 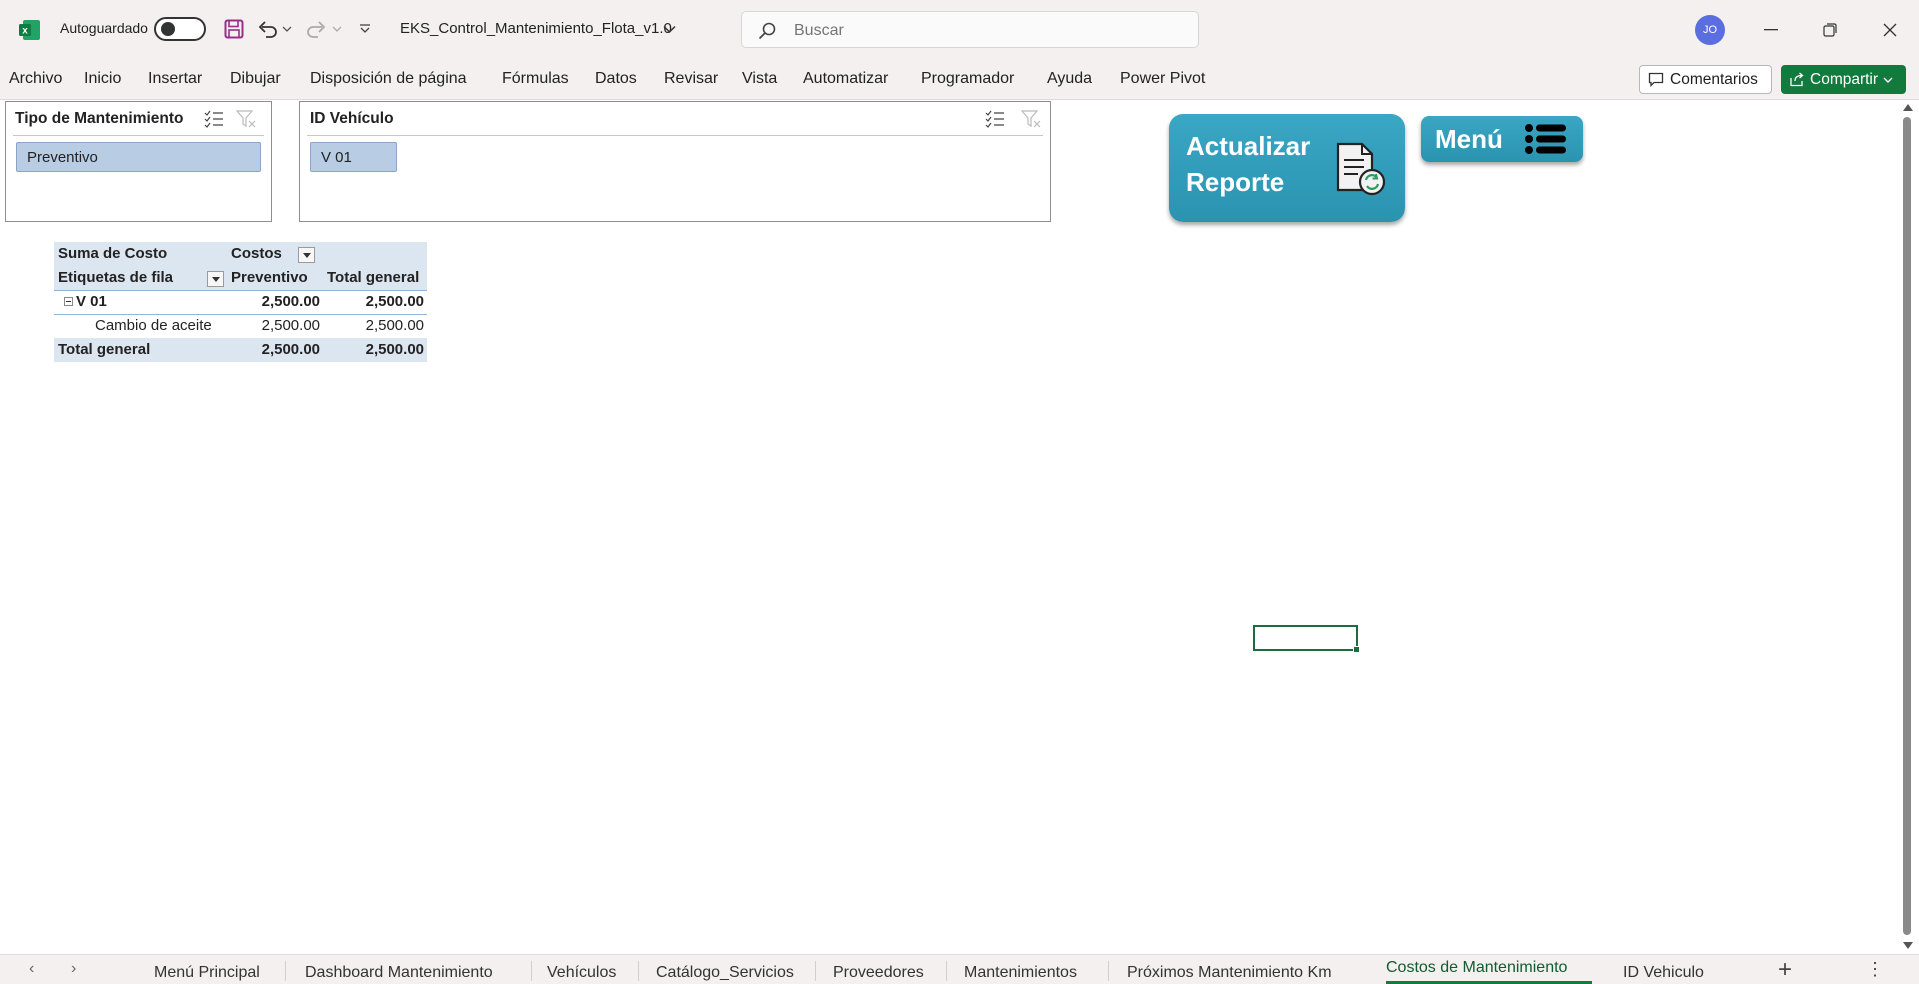 What do you see at coordinates (967, 79) in the screenshot?
I see `tab-programador: Programador` at bounding box center [967, 79].